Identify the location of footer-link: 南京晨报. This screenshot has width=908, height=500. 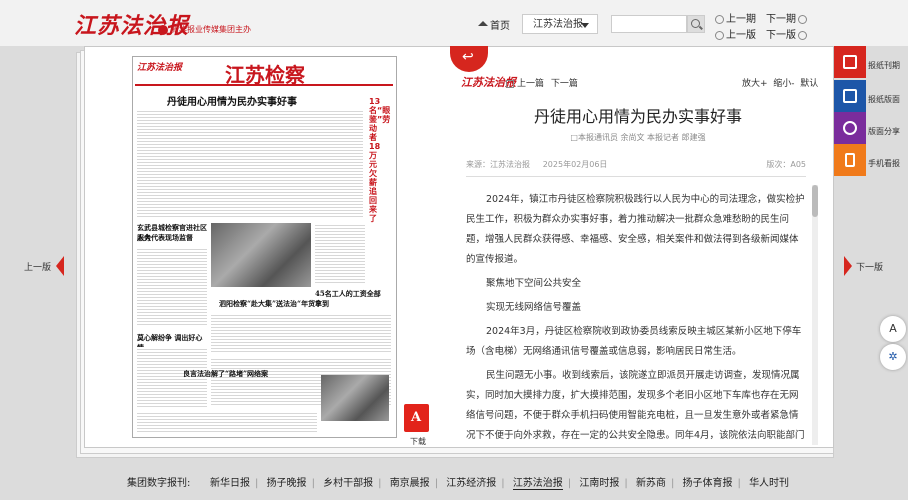
(410, 481).